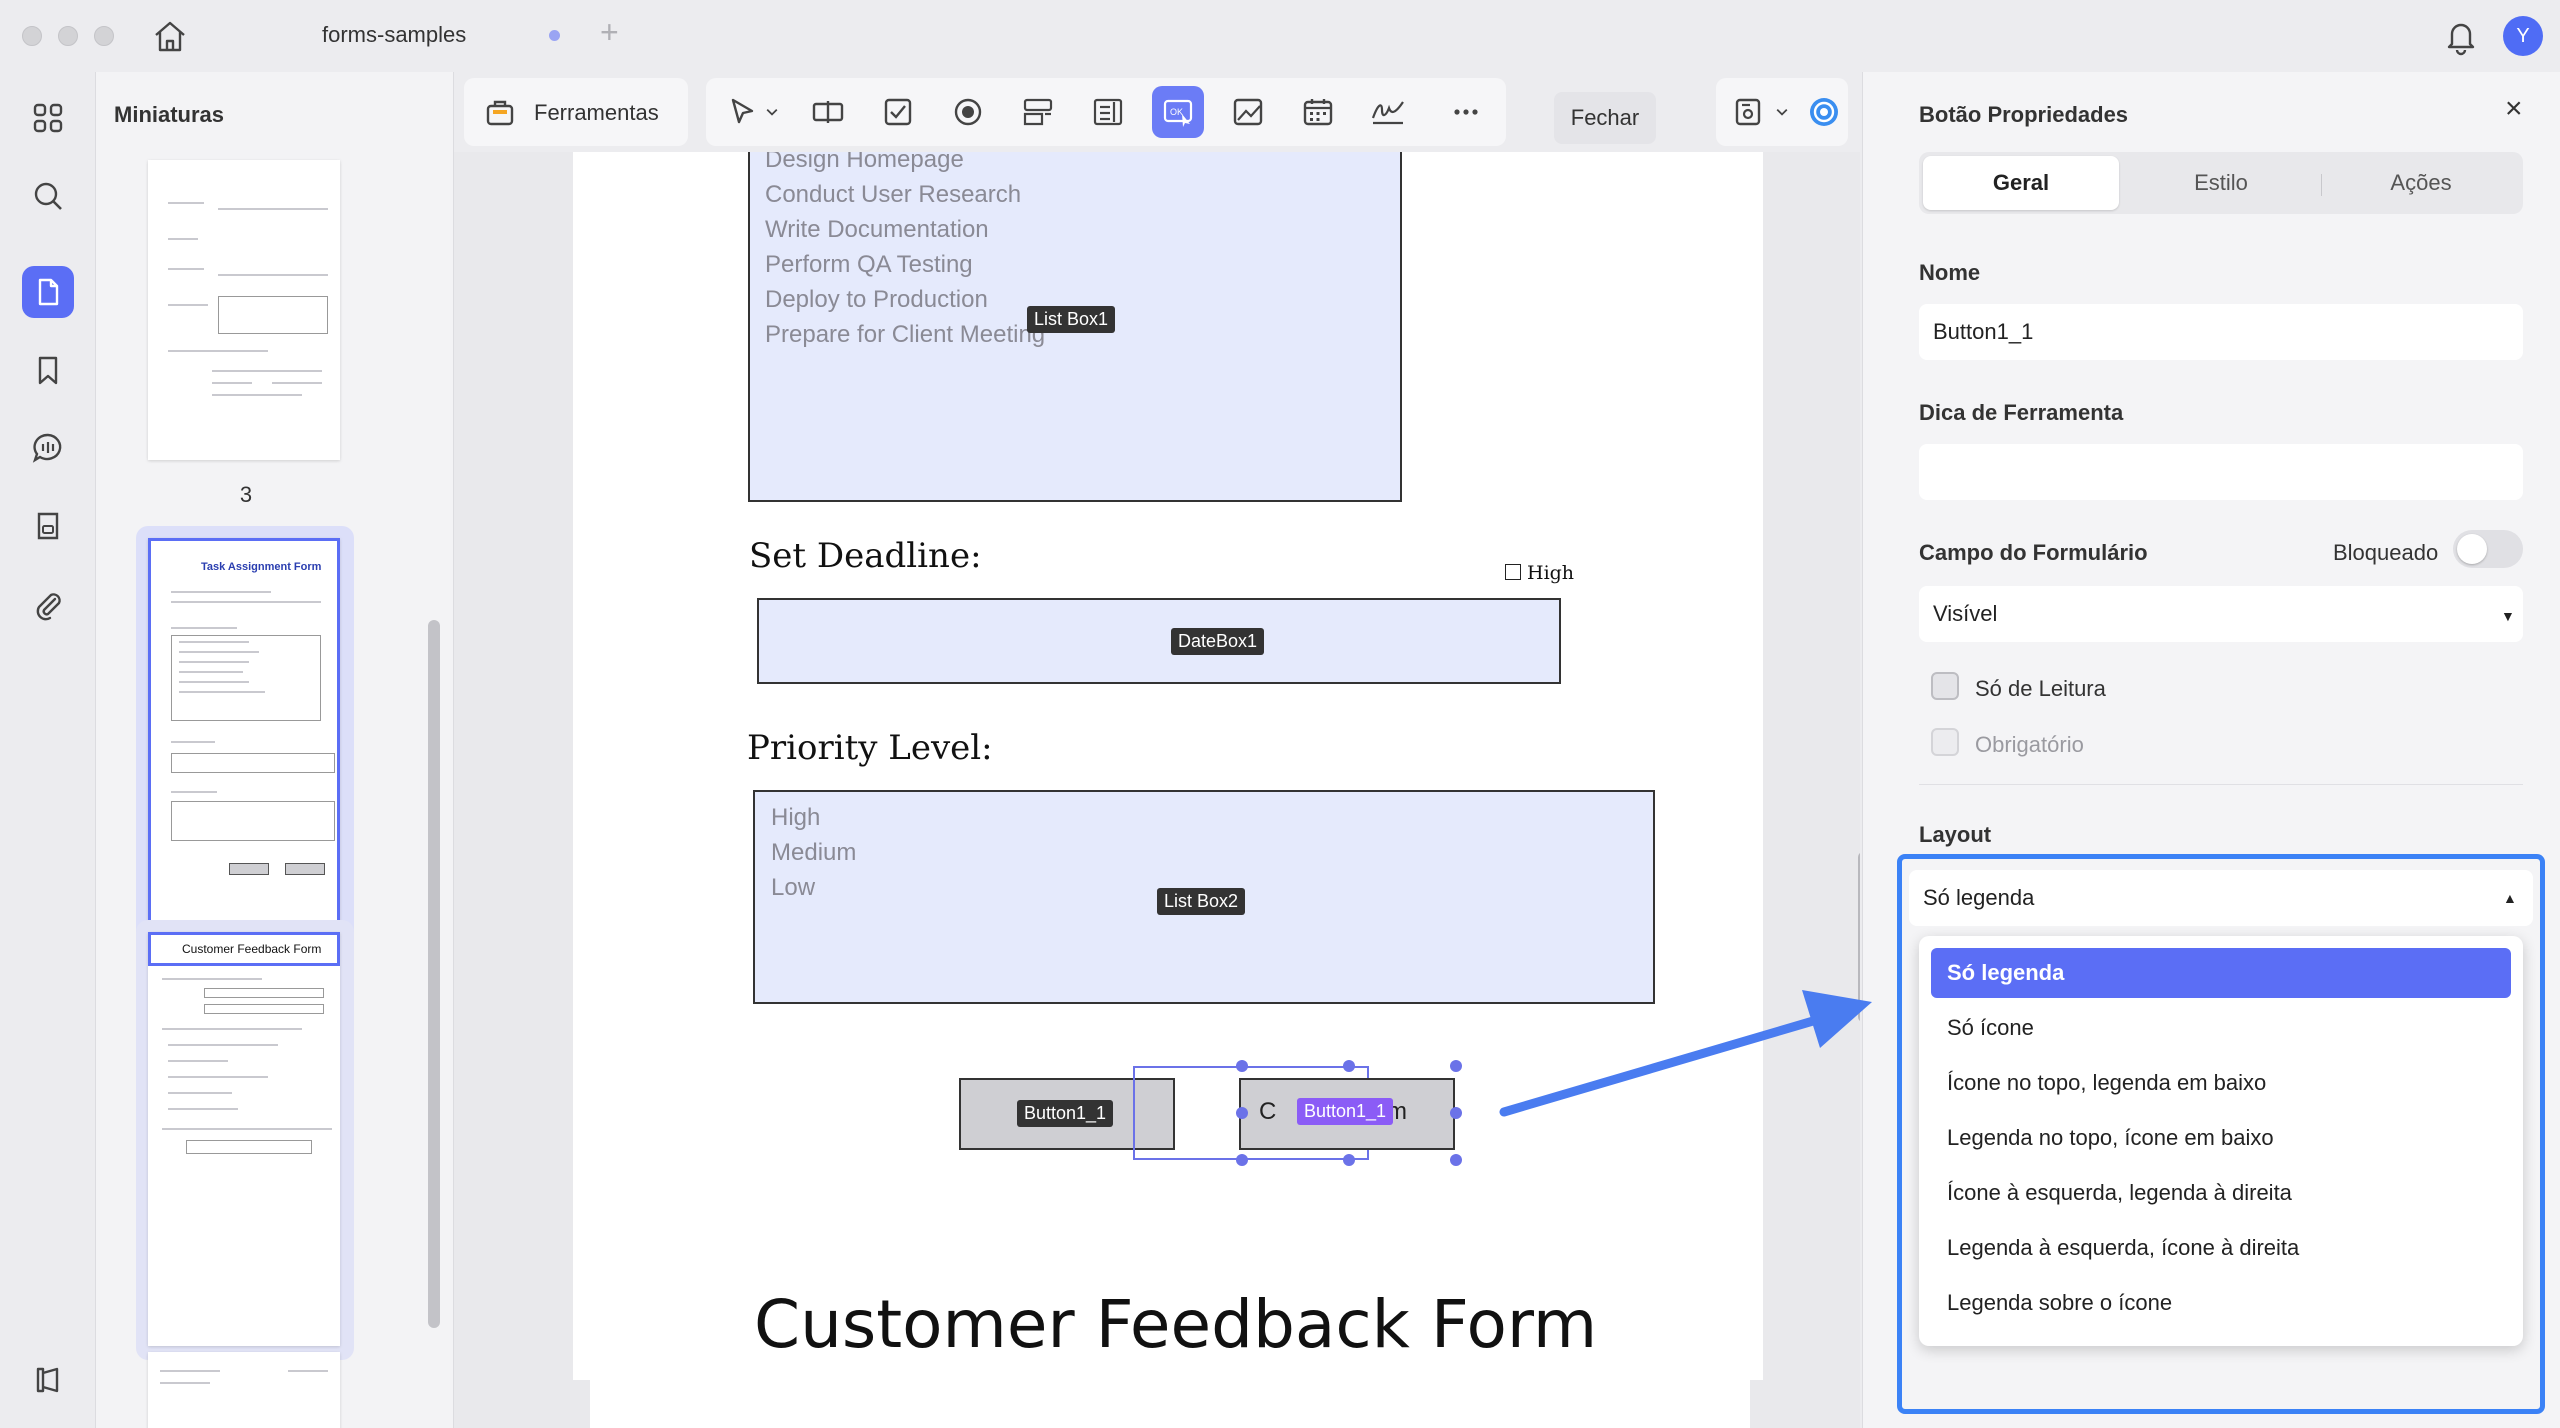 Image resolution: width=2560 pixels, height=1428 pixels. Describe the element at coordinates (2321, 185) in the screenshot. I see `tab-separator` at that location.